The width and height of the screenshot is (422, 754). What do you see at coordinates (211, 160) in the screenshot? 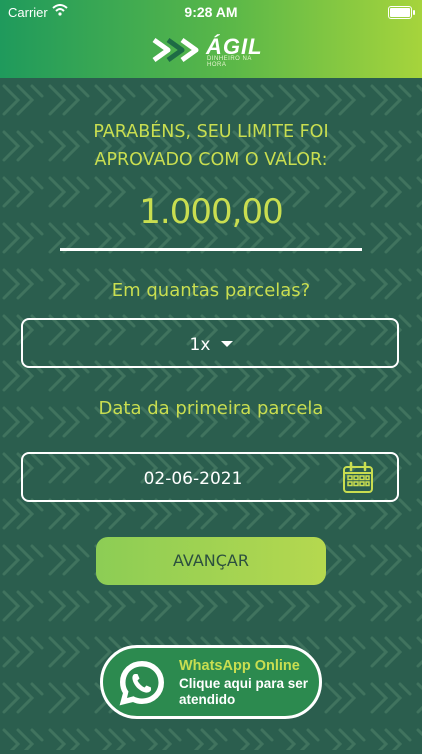
I see `headline-line-2: APROVADO COM O VALOR:` at bounding box center [211, 160].